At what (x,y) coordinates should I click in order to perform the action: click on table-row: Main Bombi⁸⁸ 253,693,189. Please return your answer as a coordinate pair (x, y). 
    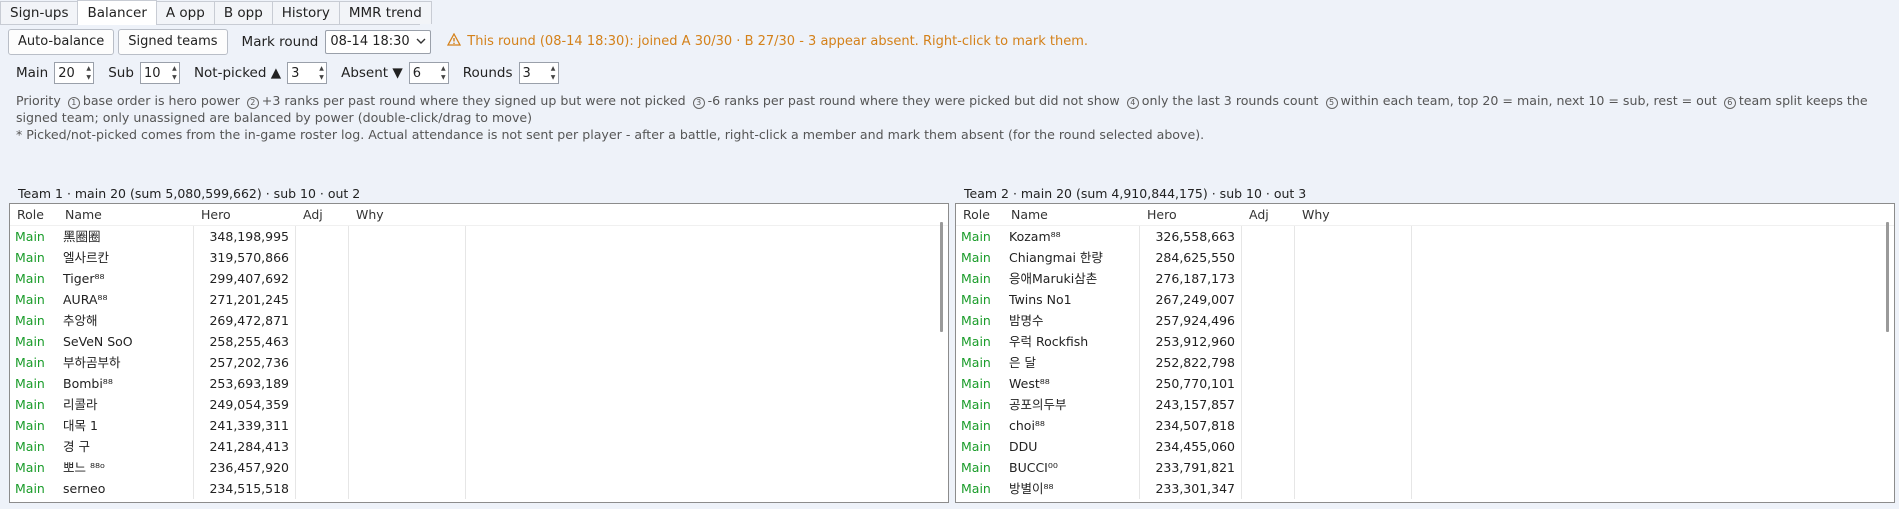
    Looking at the image, I should click on (479, 383).